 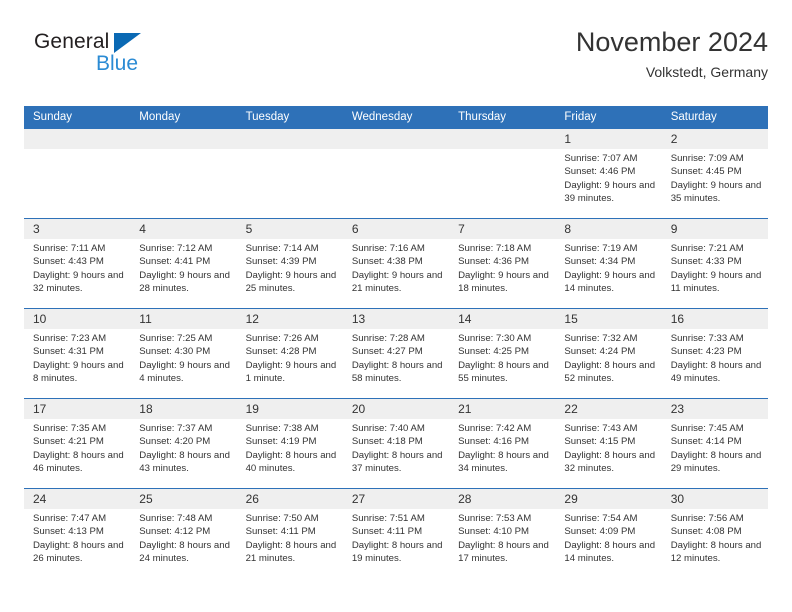 I want to click on day-number: 7, so click(x=502, y=229).